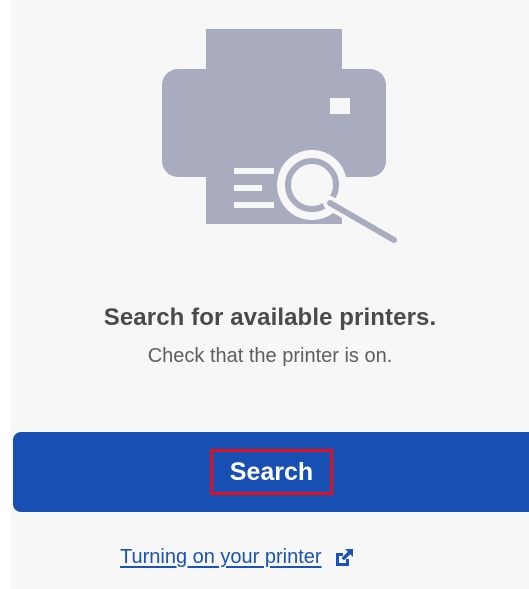 Image resolution: width=529 pixels, height=589 pixels. What do you see at coordinates (270, 317) in the screenshot?
I see `empty-state-title: Search for available printers.` at bounding box center [270, 317].